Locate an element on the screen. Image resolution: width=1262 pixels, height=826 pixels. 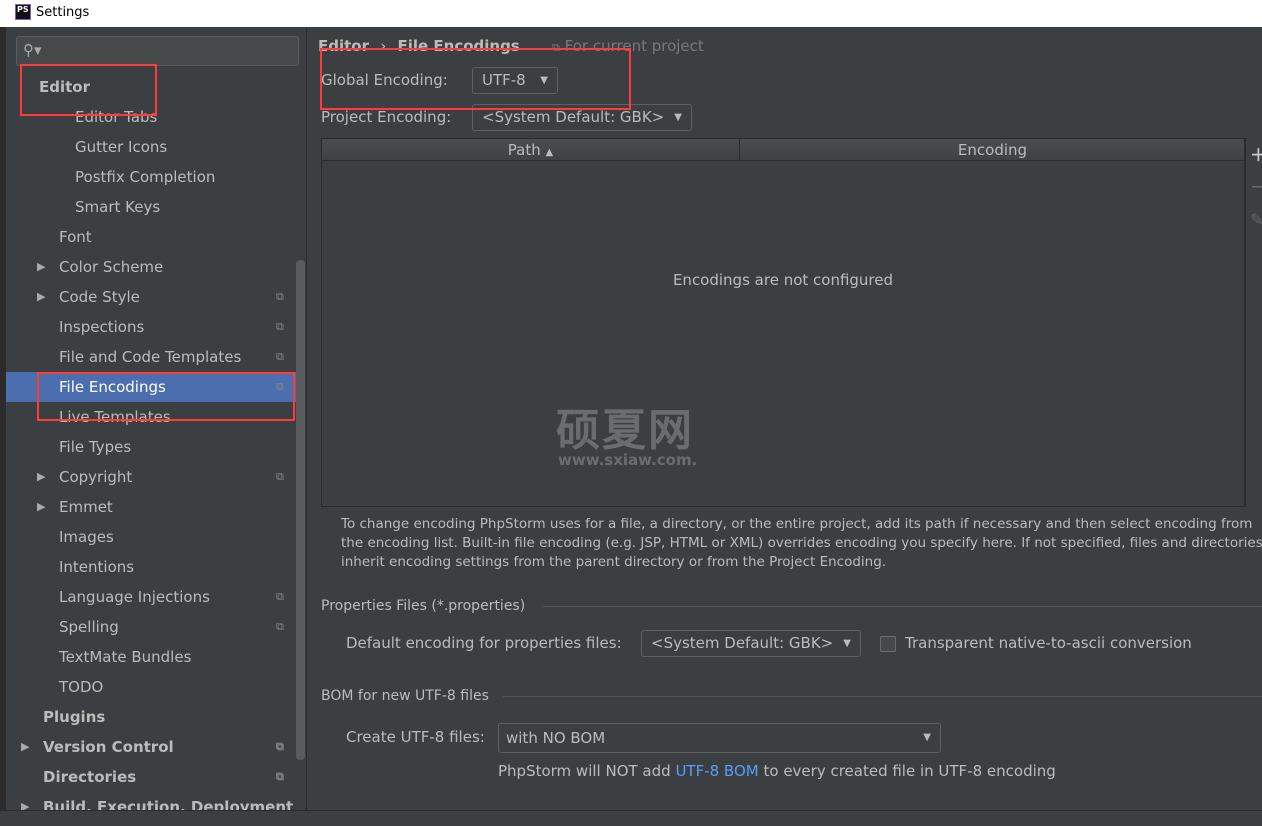
sidebar-item-label: Plugins is located at coordinates (74, 717).